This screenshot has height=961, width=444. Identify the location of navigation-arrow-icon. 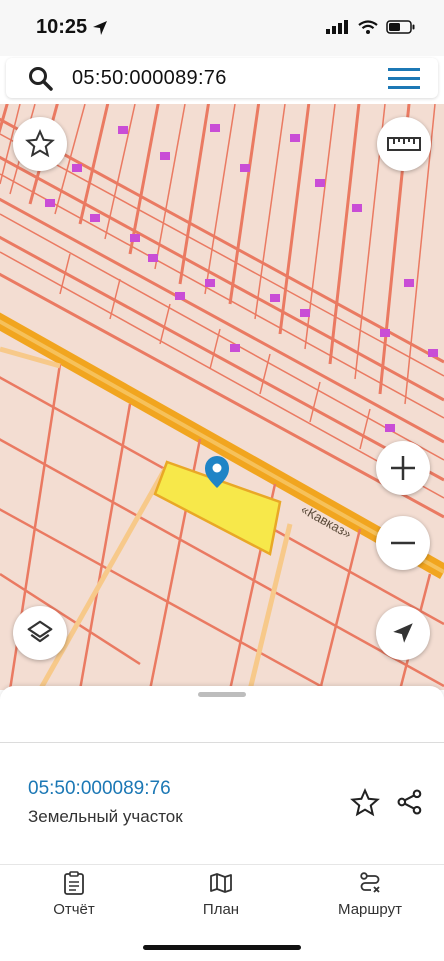
(403, 633).